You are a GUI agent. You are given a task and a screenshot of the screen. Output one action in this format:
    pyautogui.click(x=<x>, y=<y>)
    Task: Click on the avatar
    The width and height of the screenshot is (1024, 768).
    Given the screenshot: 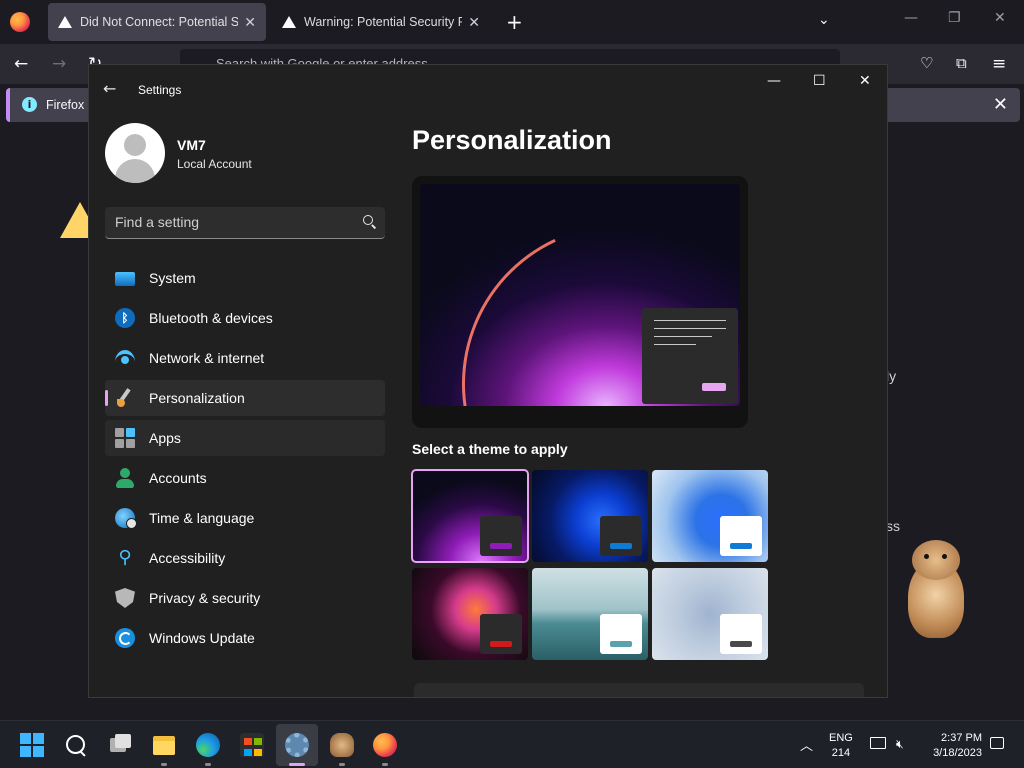 What is the action you would take?
    pyautogui.click(x=135, y=153)
    